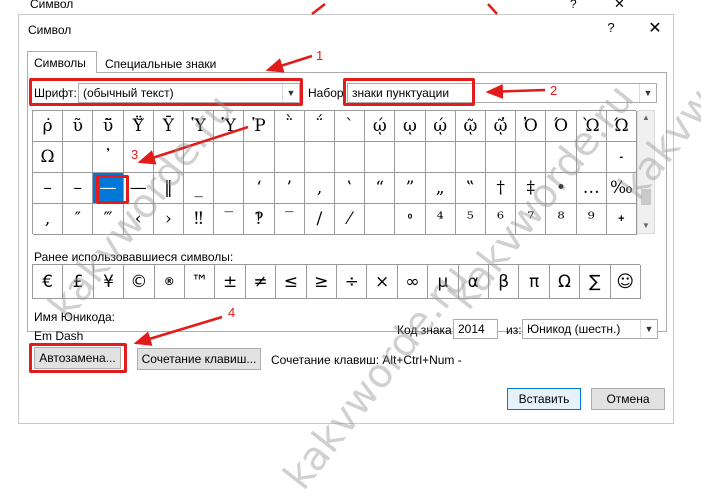 The image size is (701, 498). What do you see at coordinates (646, 226) in the screenshot?
I see `scroll-down-icon: ▼` at bounding box center [646, 226].